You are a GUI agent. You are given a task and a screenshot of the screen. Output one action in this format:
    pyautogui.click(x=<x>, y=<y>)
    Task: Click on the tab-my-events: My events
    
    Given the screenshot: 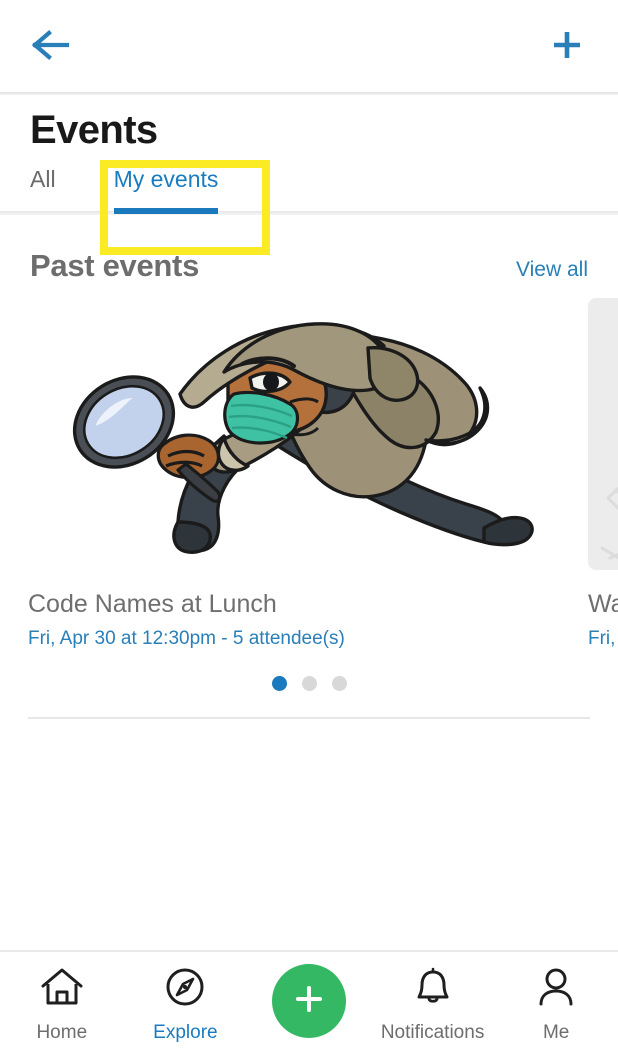 What is the action you would take?
    pyautogui.click(x=166, y=183)
    